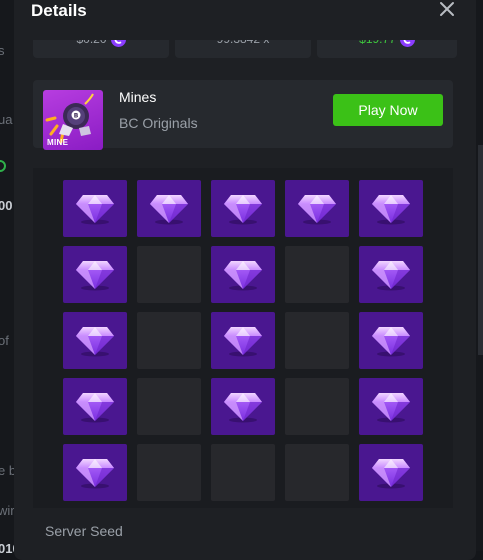 This screenshot has height=560, width=483. What do you see at coordinates (480, 250) in the screenshot?
I see `background-scrollbar` at bounding box center [480, 250].